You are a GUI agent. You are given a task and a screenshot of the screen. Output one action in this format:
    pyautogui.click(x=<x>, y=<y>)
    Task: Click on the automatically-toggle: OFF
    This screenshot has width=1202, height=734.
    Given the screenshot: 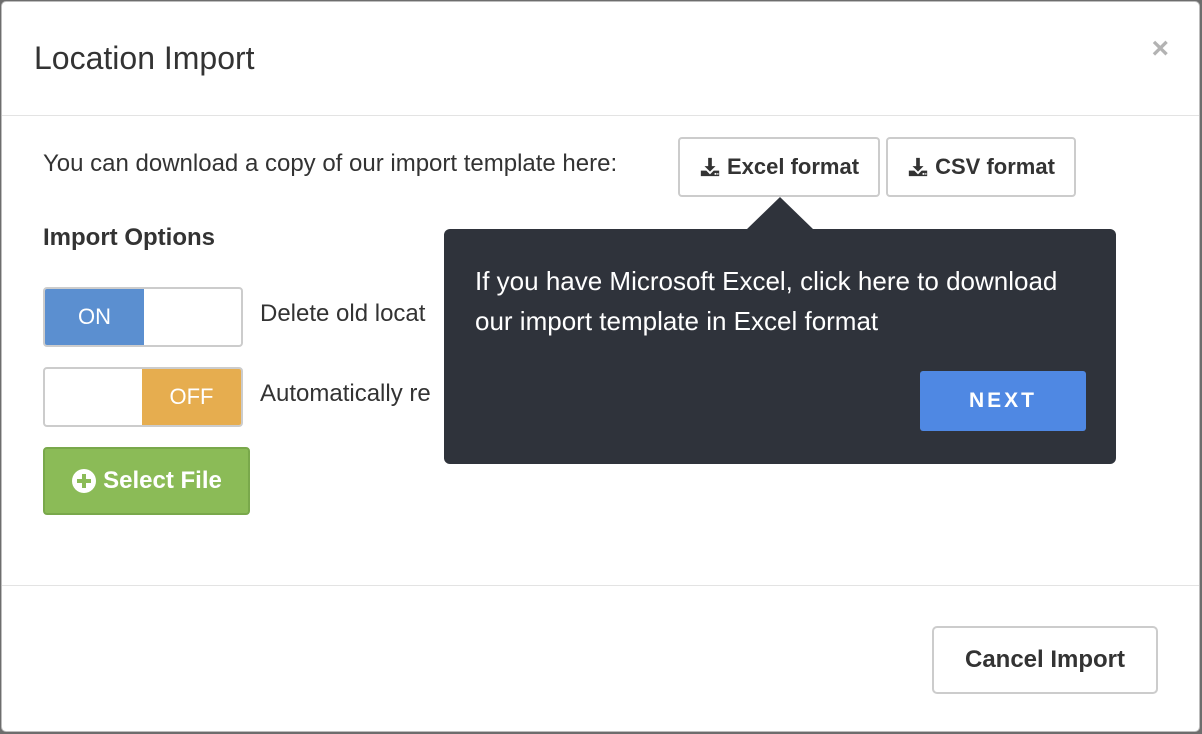 What is the action you would take?
    pyautogui.click(x=143, y=397)
    